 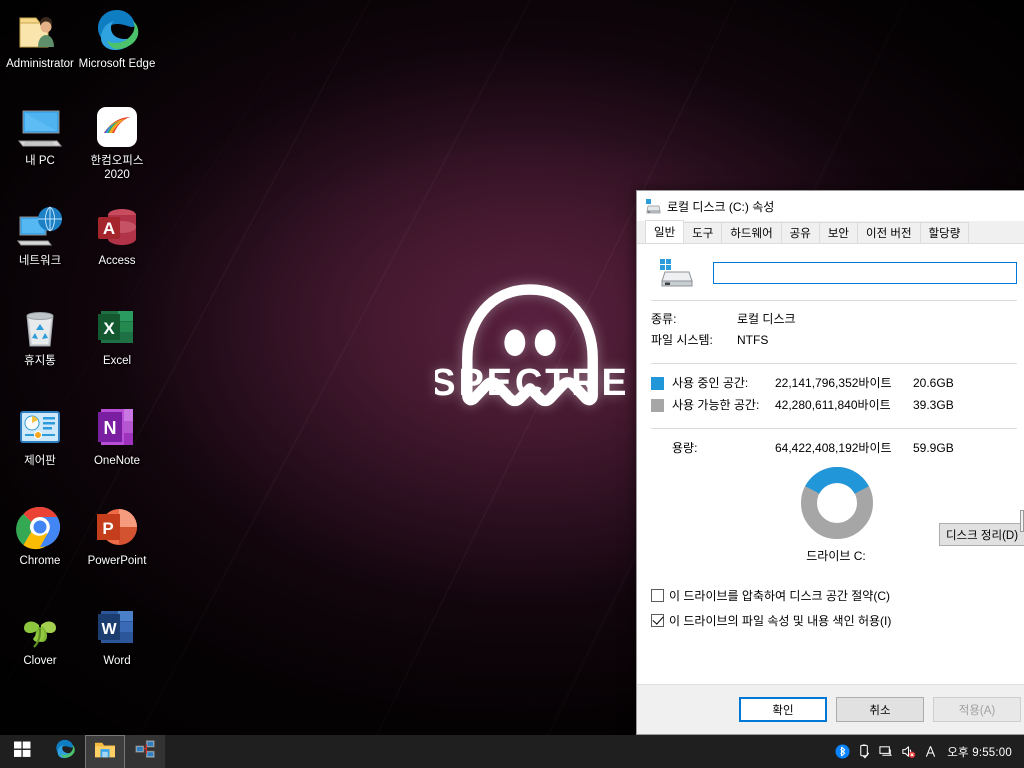 I want to click on spectre-logo: SPECTRE, so click(x=528, y=365).